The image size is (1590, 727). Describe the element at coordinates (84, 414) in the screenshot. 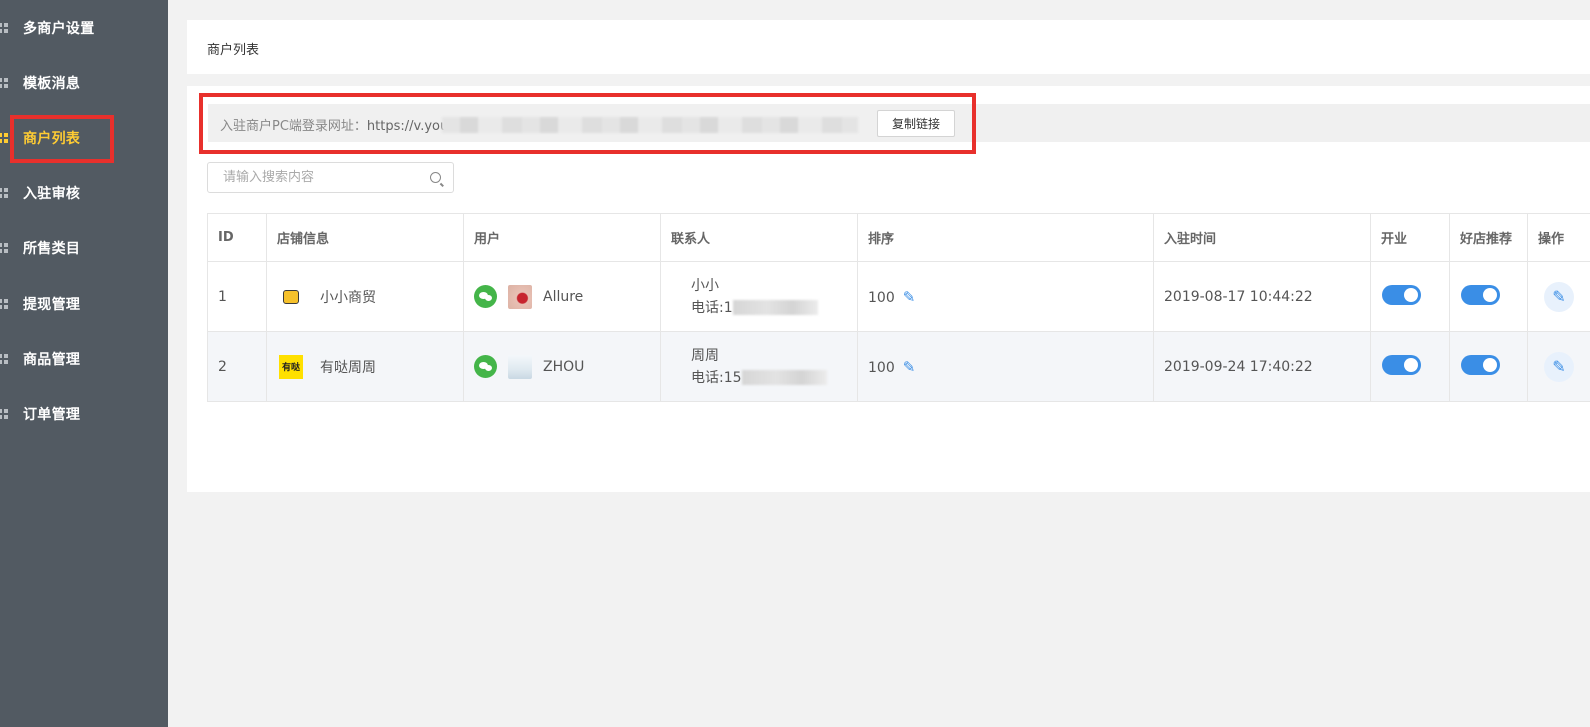

I see `sidebar-item-orders: 订单管理` at that location.